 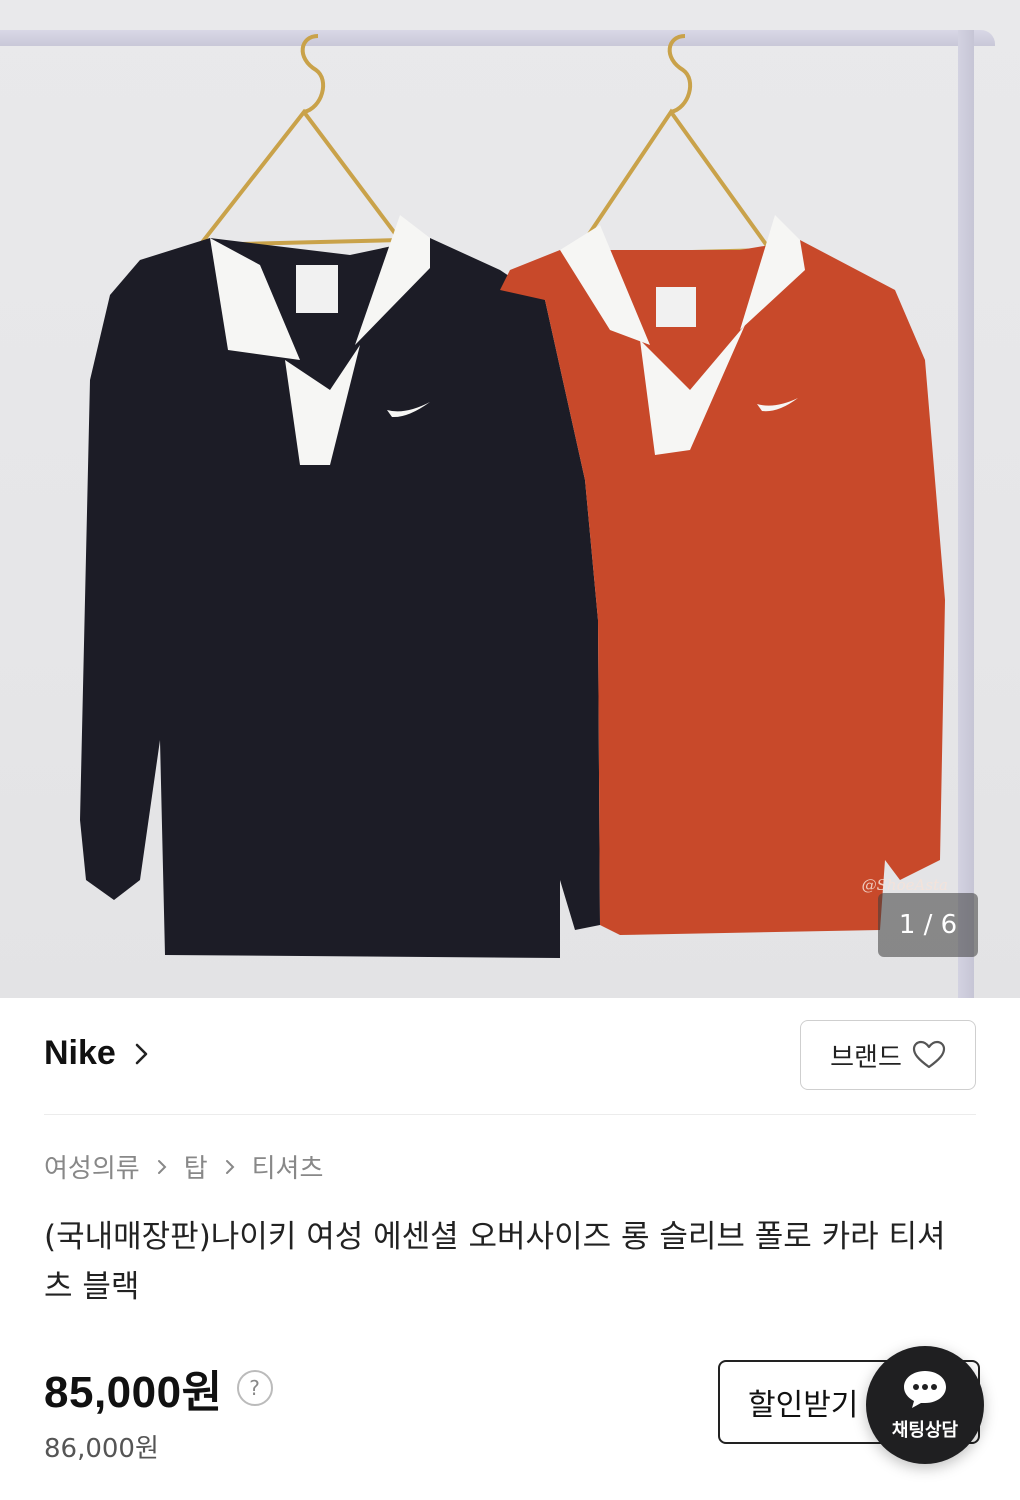 I want to click on breadcrumb-item-top: 탑, so click(x=196, y=1166).